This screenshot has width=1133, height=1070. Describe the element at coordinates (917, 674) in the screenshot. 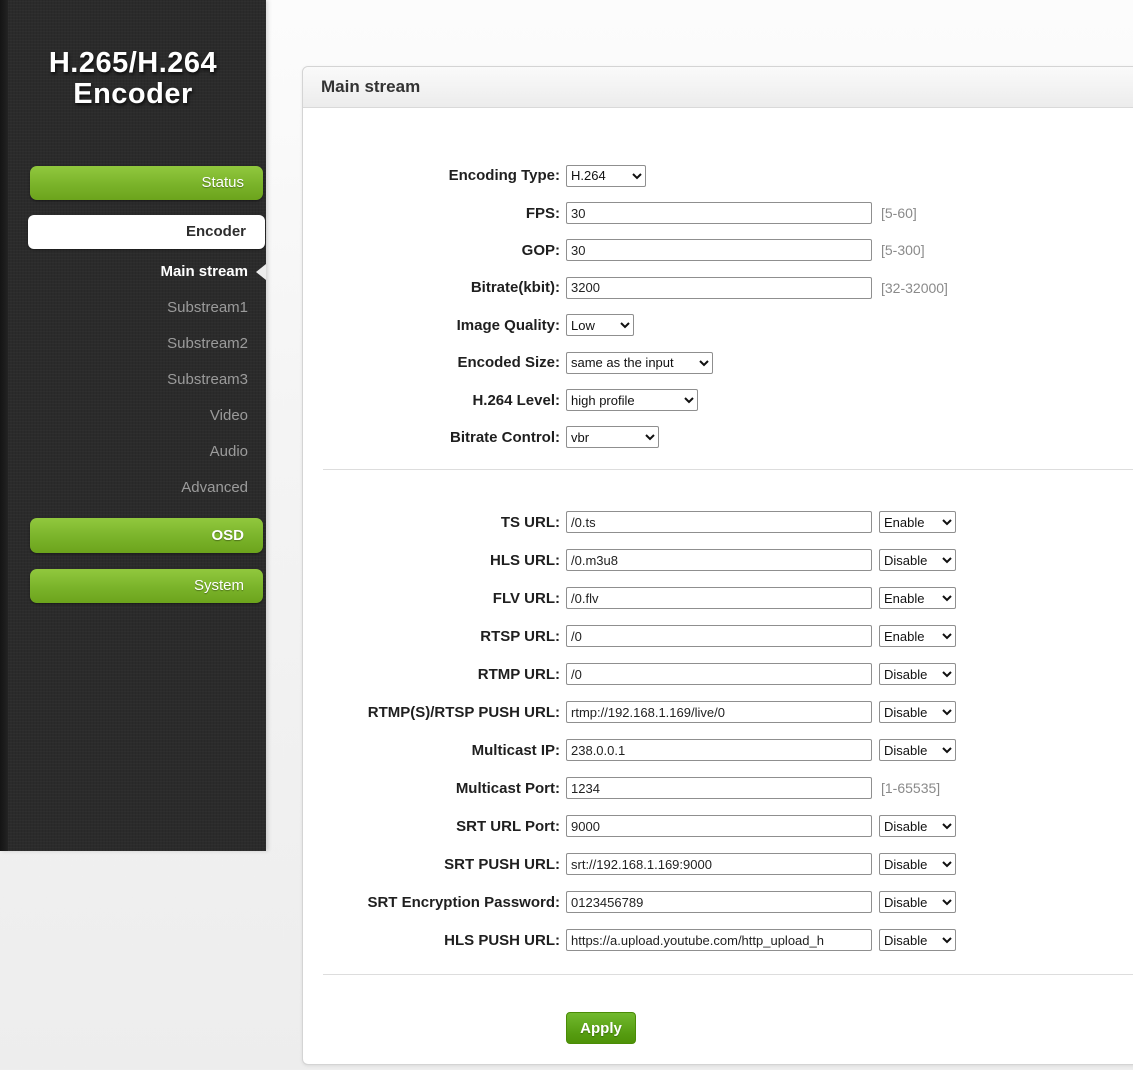

I see `rtmp-url-state-select: Disable` at that location.